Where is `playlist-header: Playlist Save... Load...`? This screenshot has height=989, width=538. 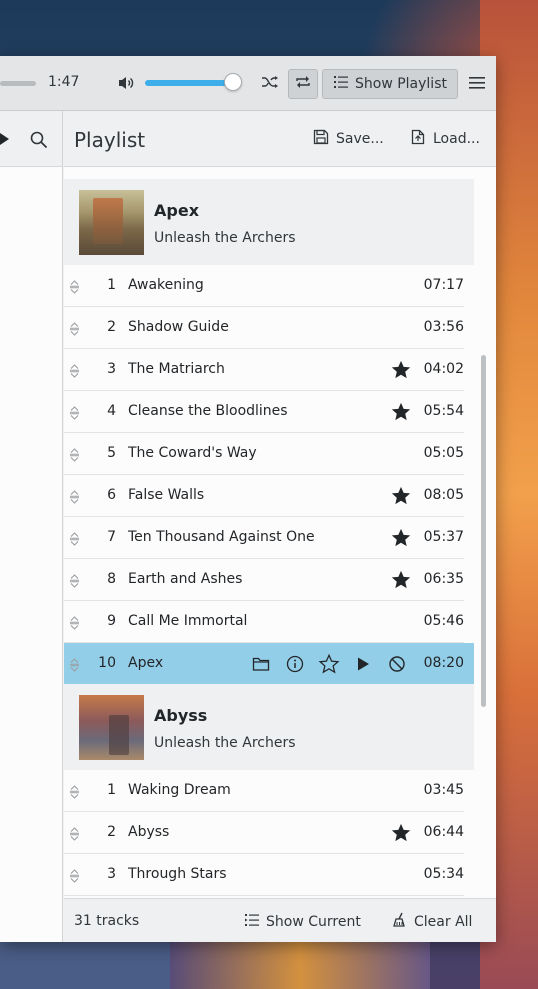 playlist-header: Playlist Save... Load... is located at coordinates (280, 139).